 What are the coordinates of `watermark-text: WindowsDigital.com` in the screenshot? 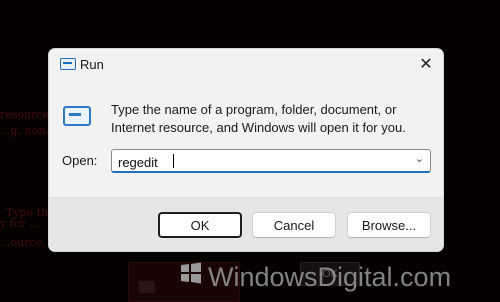 It's located at (330, 277).